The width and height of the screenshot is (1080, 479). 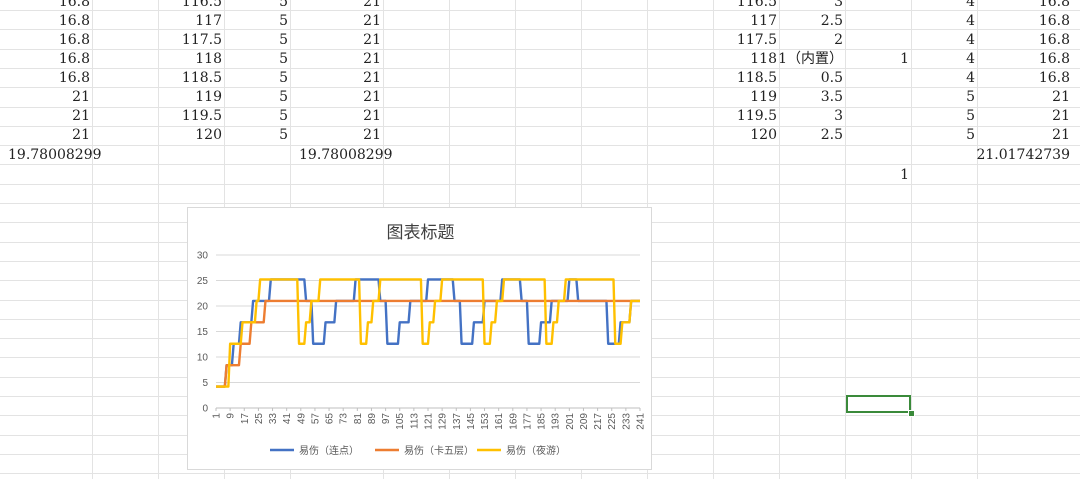 I want to click on cell-b: 117.5, so click(x=202, y=40).